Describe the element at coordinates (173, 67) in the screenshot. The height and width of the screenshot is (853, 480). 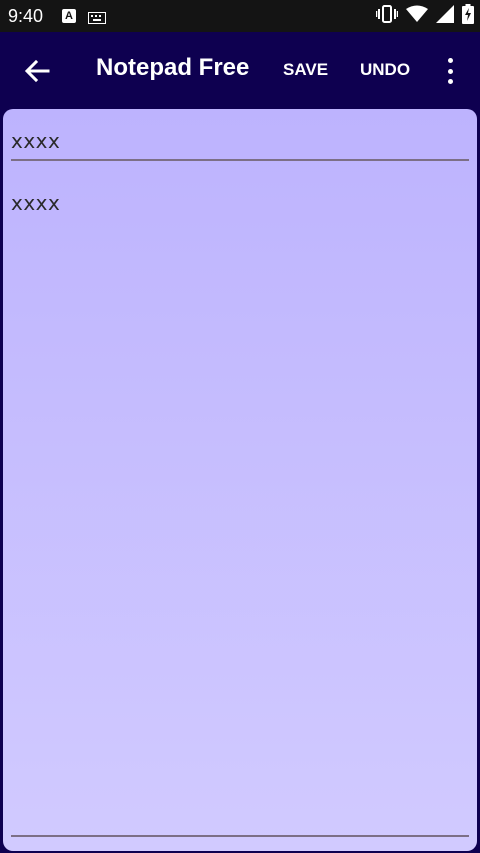
I see `app-title: Notepad Free` at that location.